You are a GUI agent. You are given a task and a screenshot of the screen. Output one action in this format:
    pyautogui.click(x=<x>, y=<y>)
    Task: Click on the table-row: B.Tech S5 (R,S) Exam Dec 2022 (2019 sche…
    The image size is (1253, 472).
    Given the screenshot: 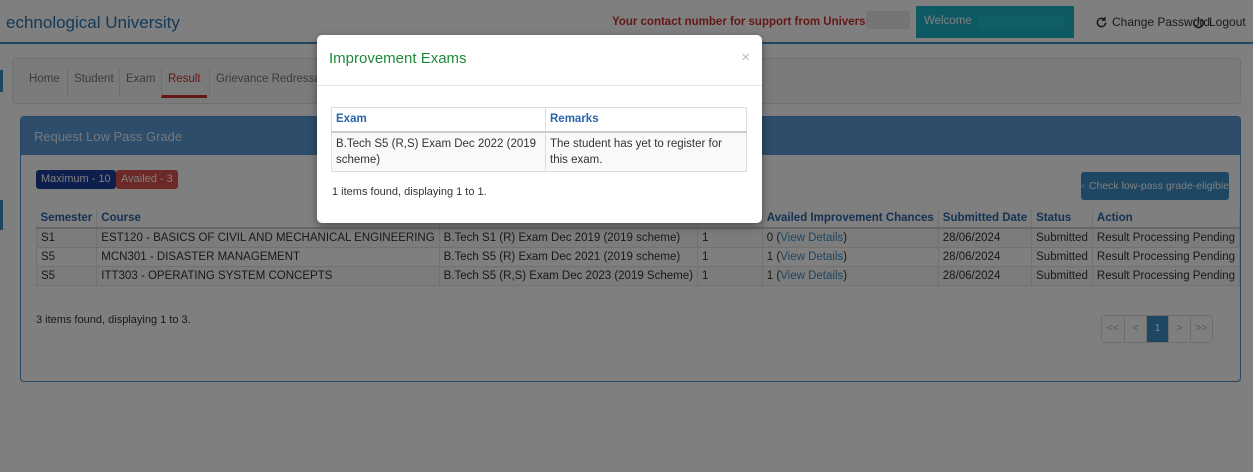 What is the action you would take?
    pyautogui.click(x=539, y=151)
    